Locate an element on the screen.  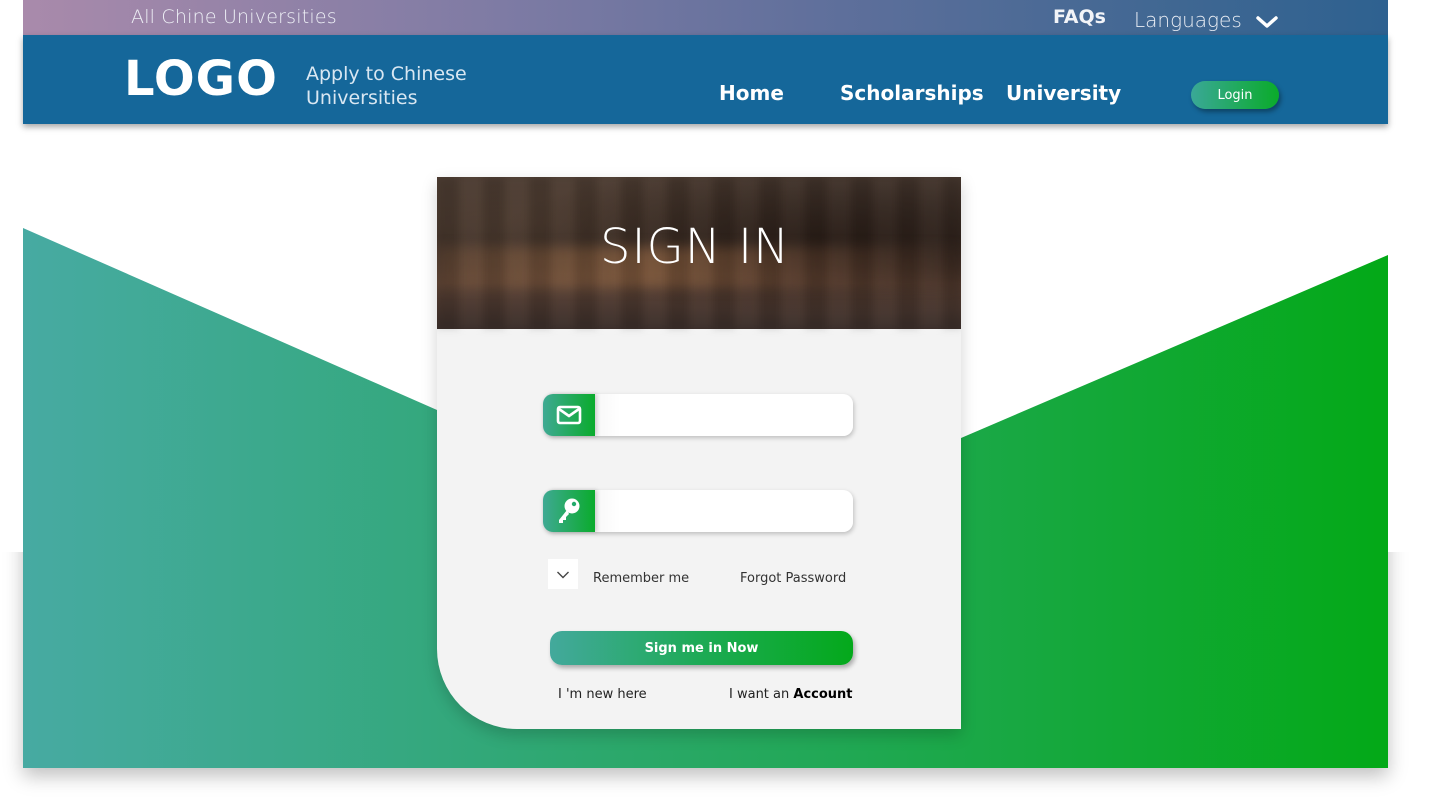
forgot-password-link: Forgot Password is located at coordinates (793, 578).